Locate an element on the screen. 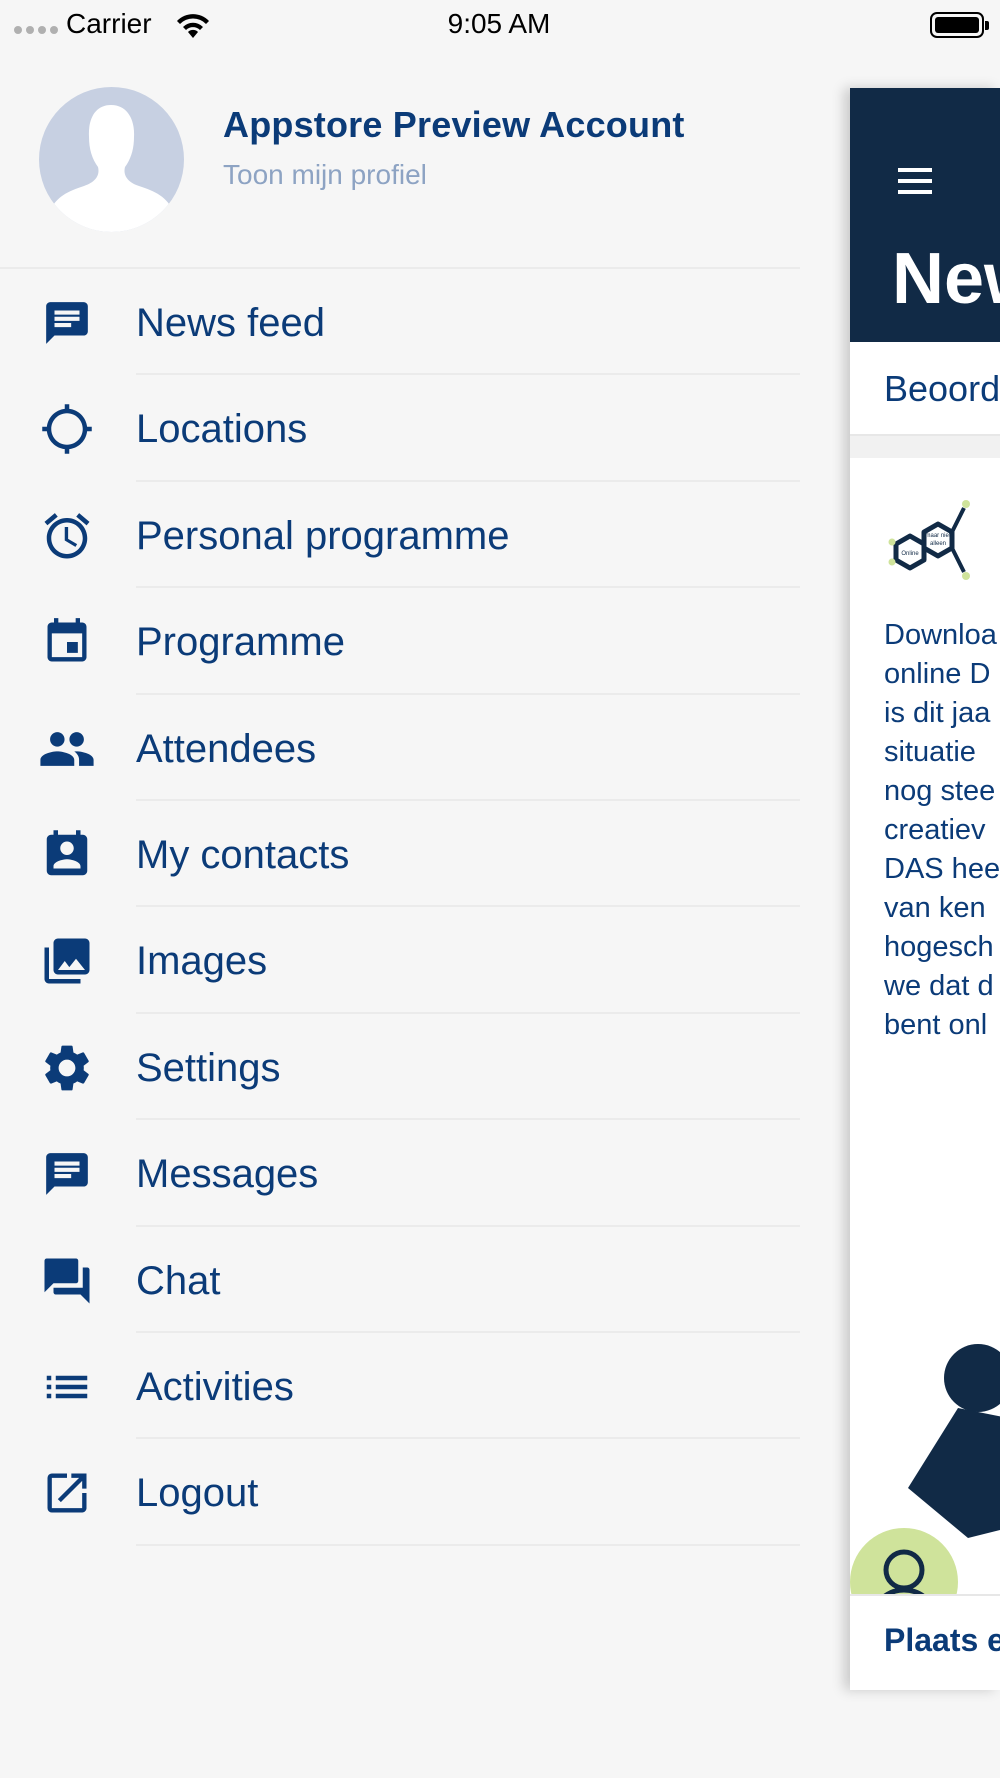 The width and height of the screenshot is (1000, 1778). menu-item-label: Programme is located at coordinates (240, 642).